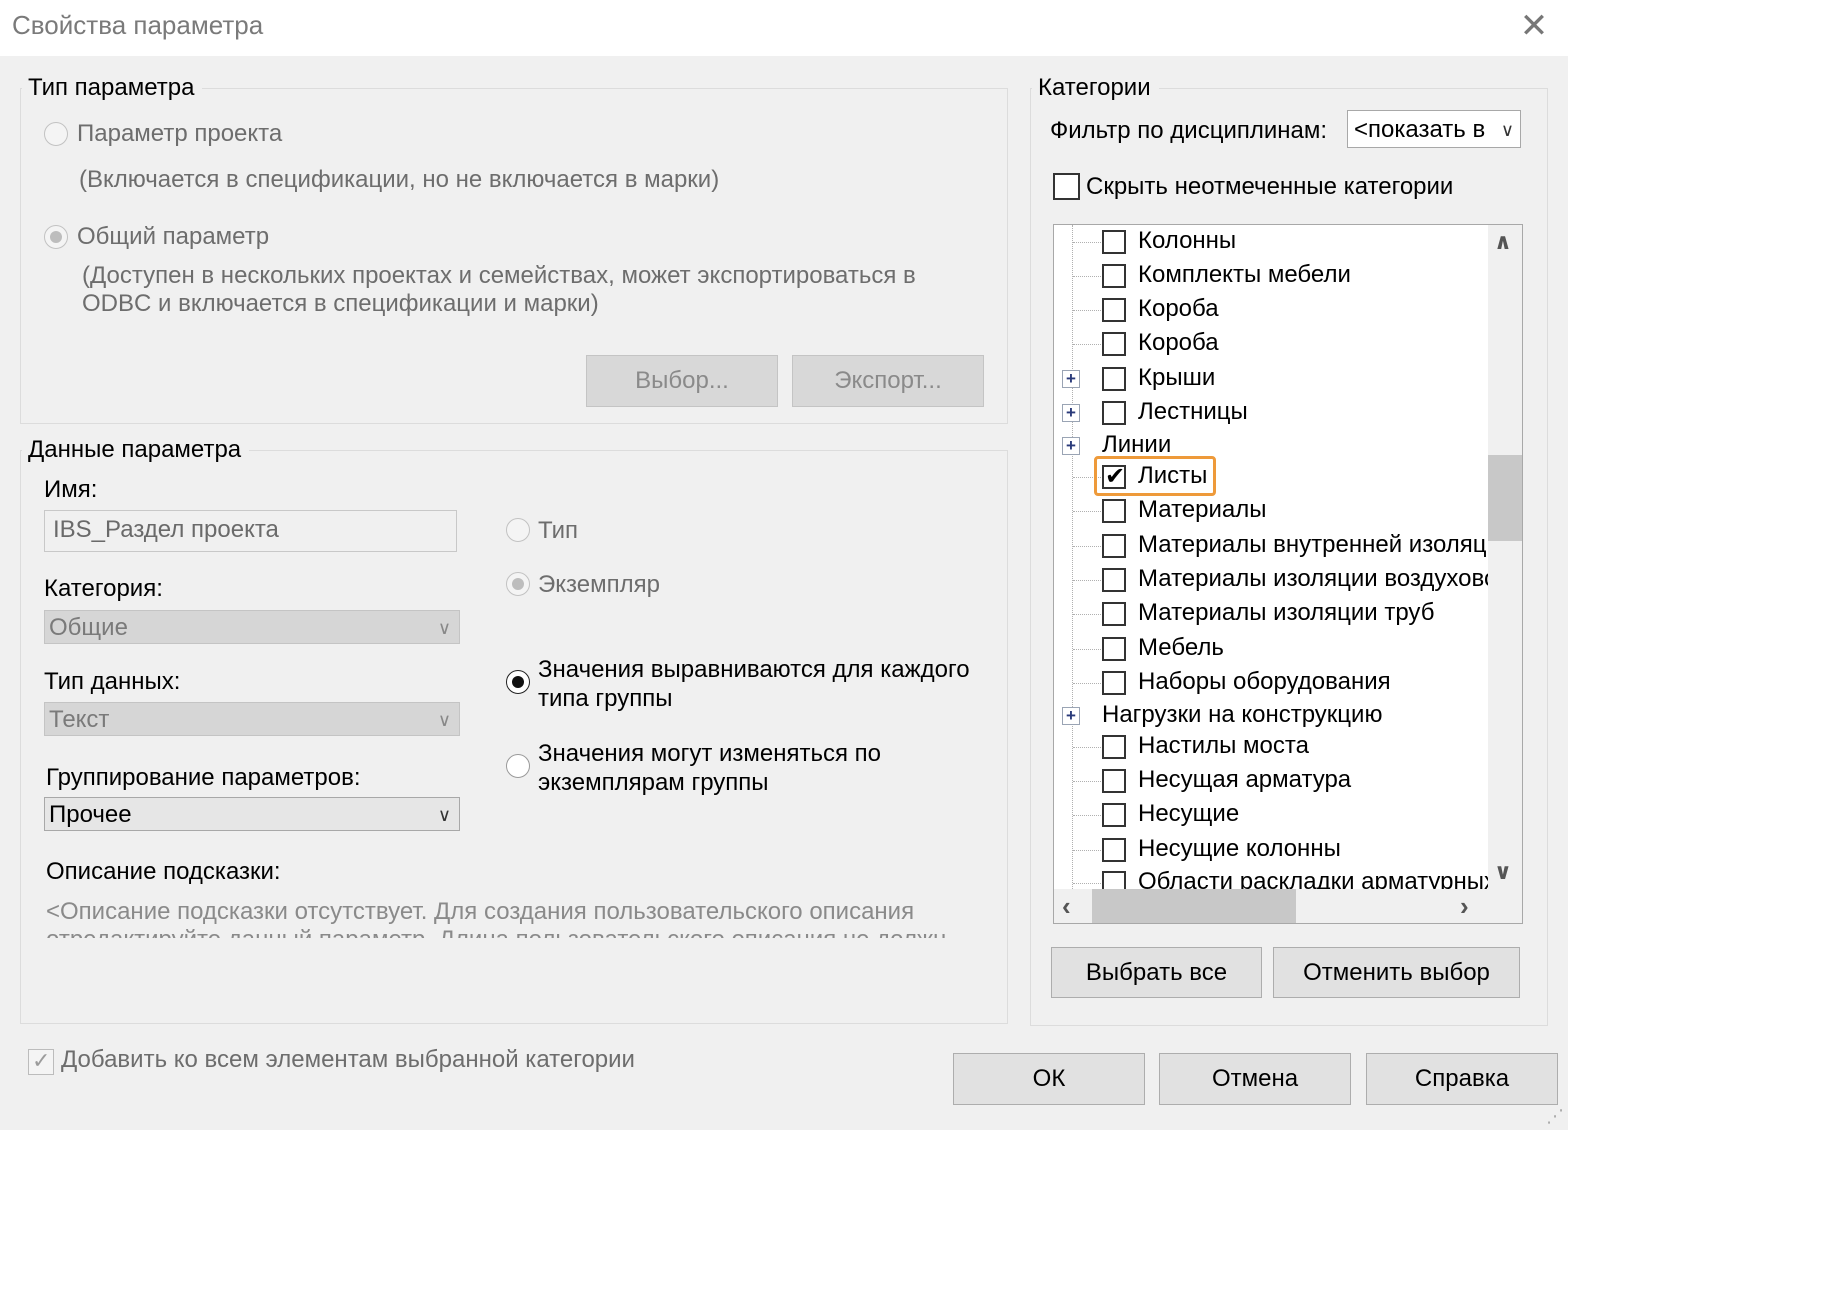  I want to click on instance-radio, so click(518, 584).